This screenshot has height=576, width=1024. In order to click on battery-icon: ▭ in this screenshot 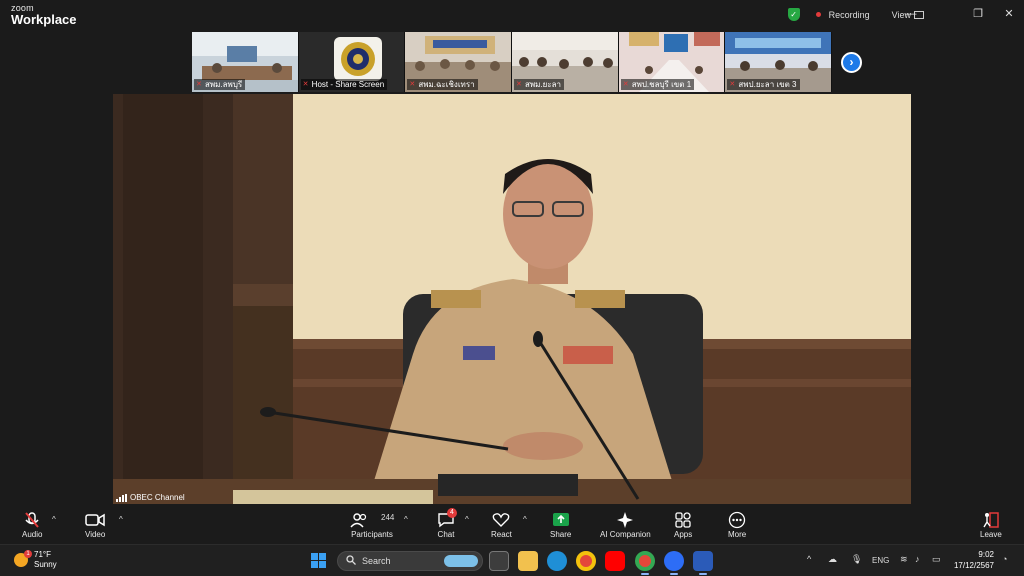, I will do `click(936, 559)`.